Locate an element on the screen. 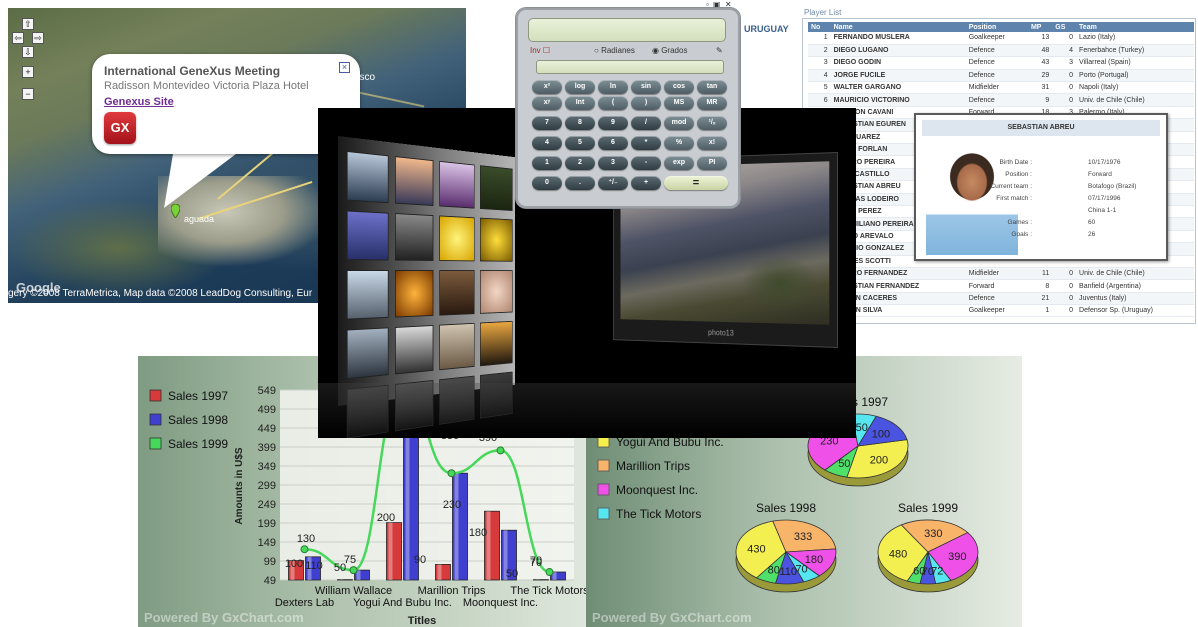  calculator-key: % is located at coordinates (679, 143).